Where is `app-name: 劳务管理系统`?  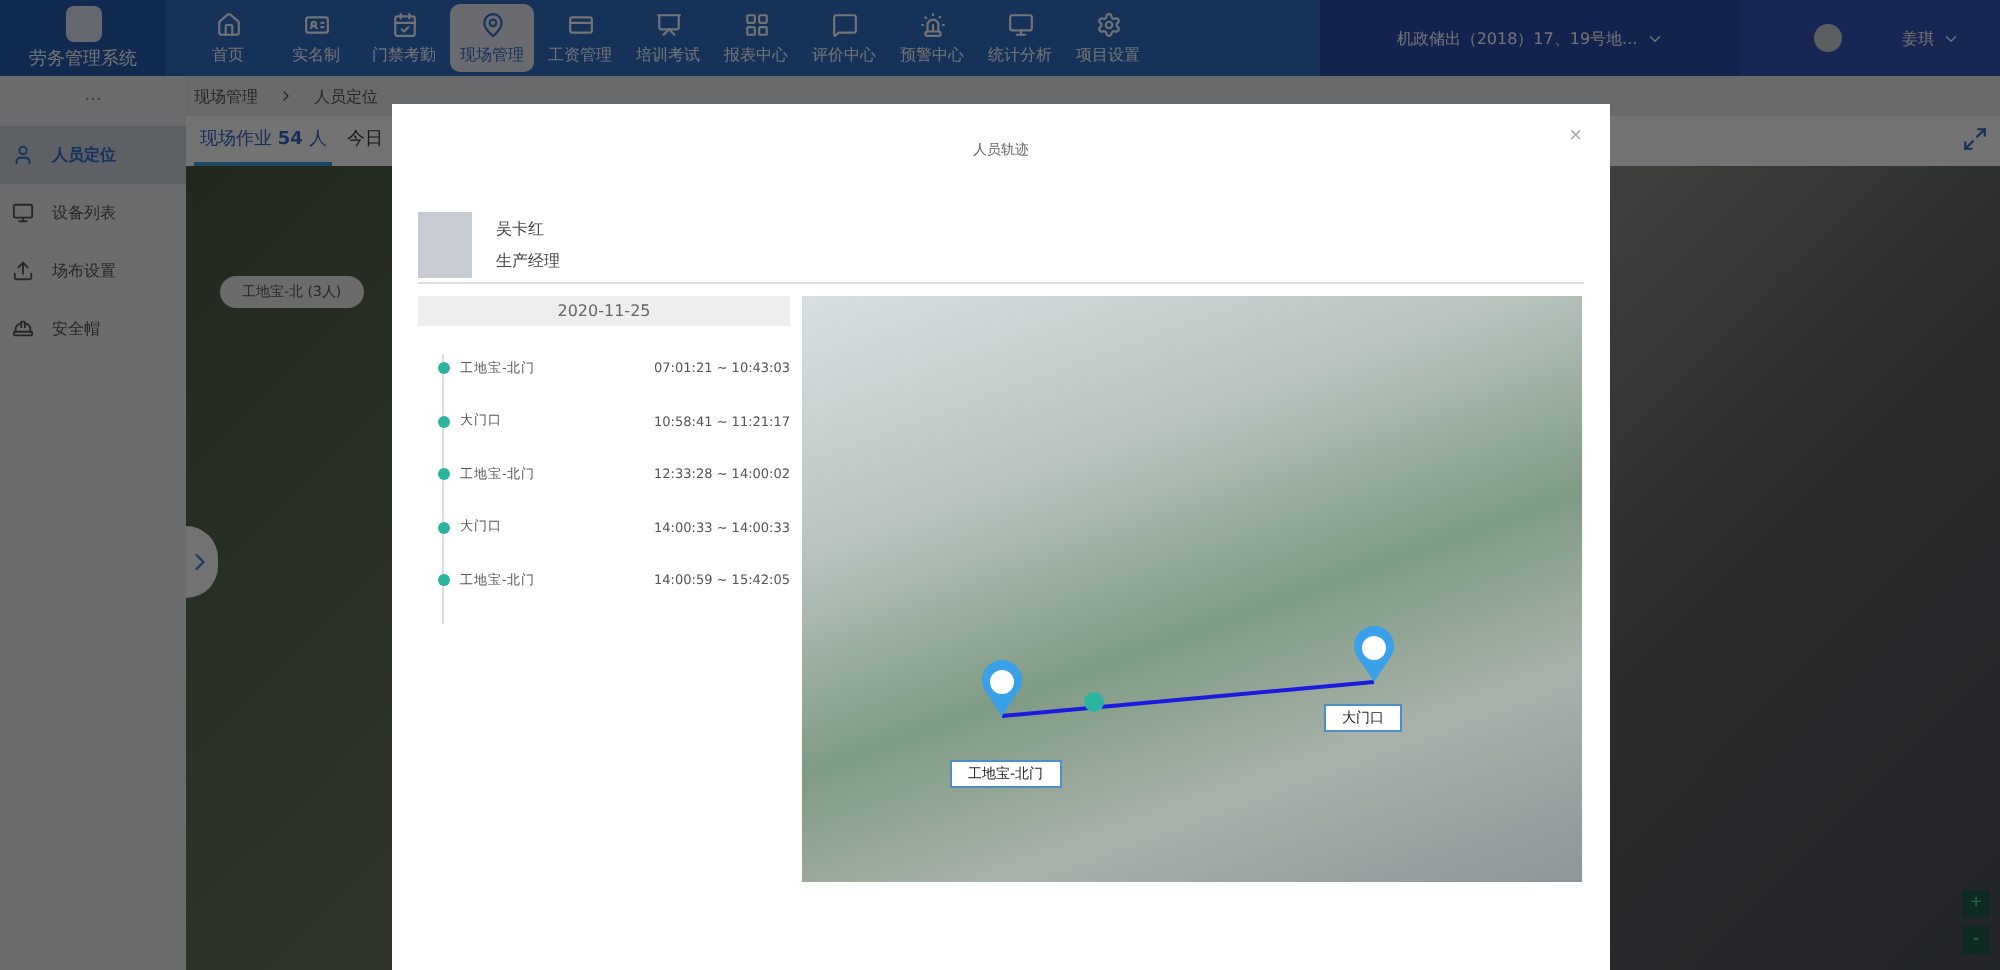 app-name: 劳务管理系统 is located at coordinates (83, 59).